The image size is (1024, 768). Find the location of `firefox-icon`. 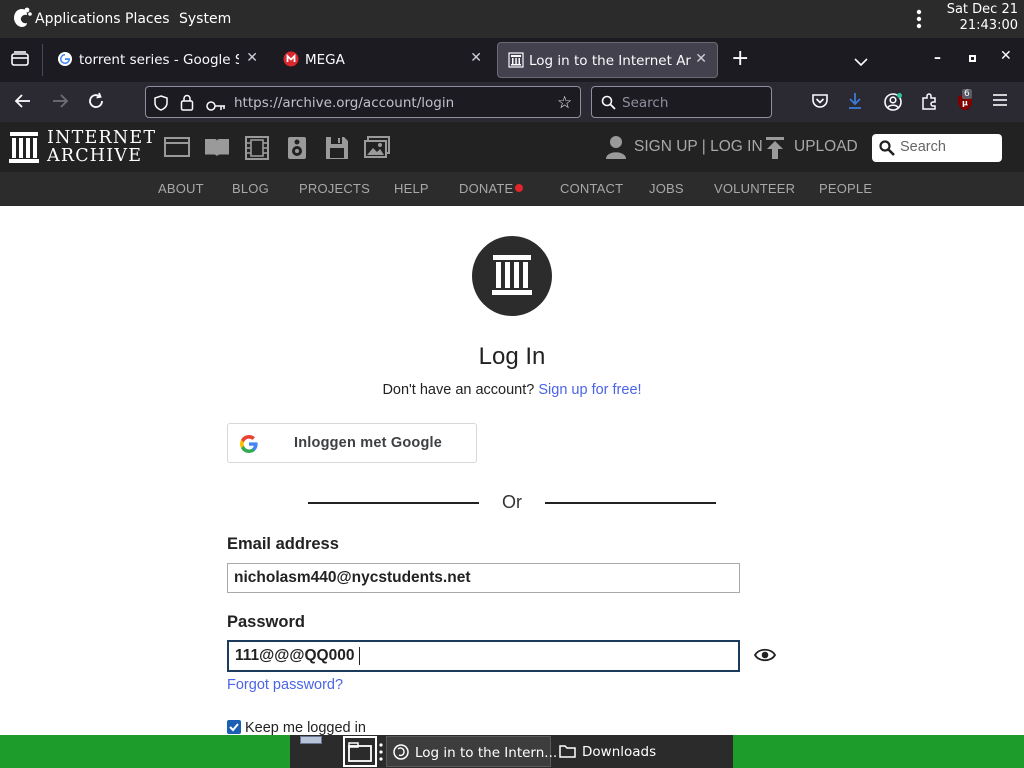

firefox-icon is located at coordinates (401, 754).